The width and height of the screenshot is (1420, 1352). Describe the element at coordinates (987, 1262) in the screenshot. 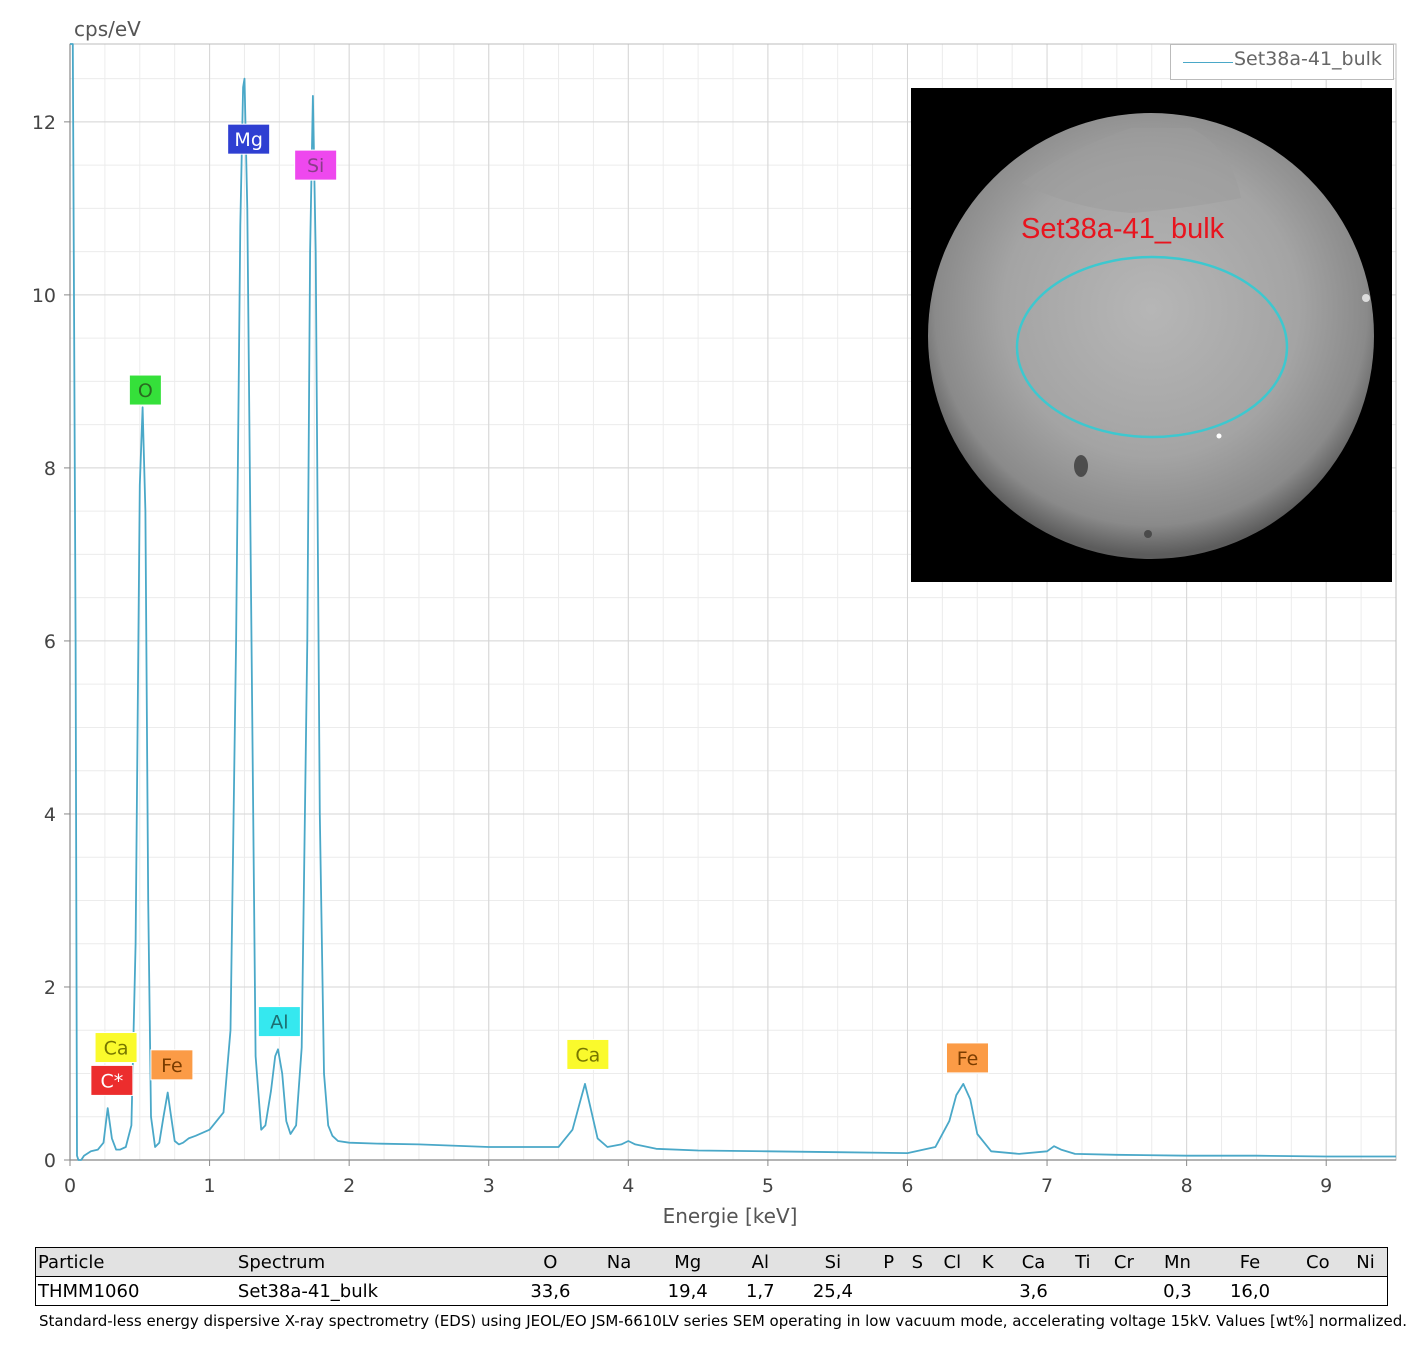

I see `column-header: K` at that location.